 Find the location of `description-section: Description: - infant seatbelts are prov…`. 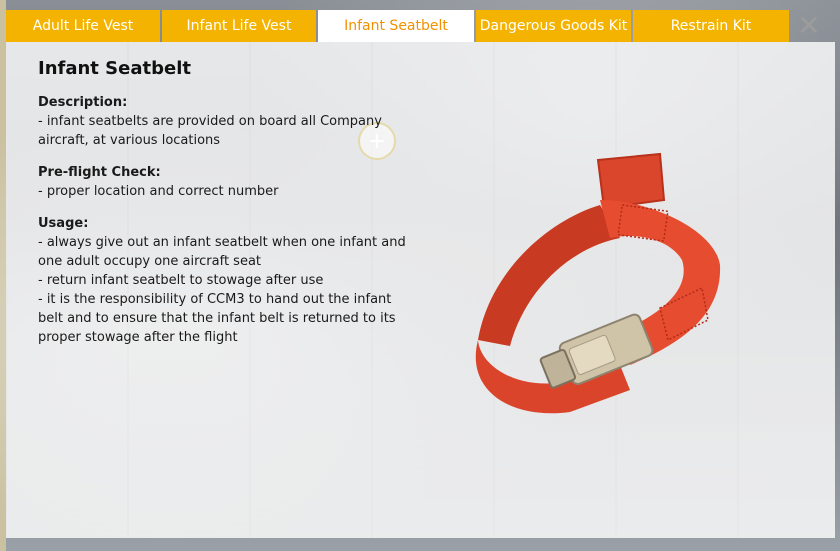

description-section: Description: - infant seatbelts are prov… is located at coordinates (225, 121).